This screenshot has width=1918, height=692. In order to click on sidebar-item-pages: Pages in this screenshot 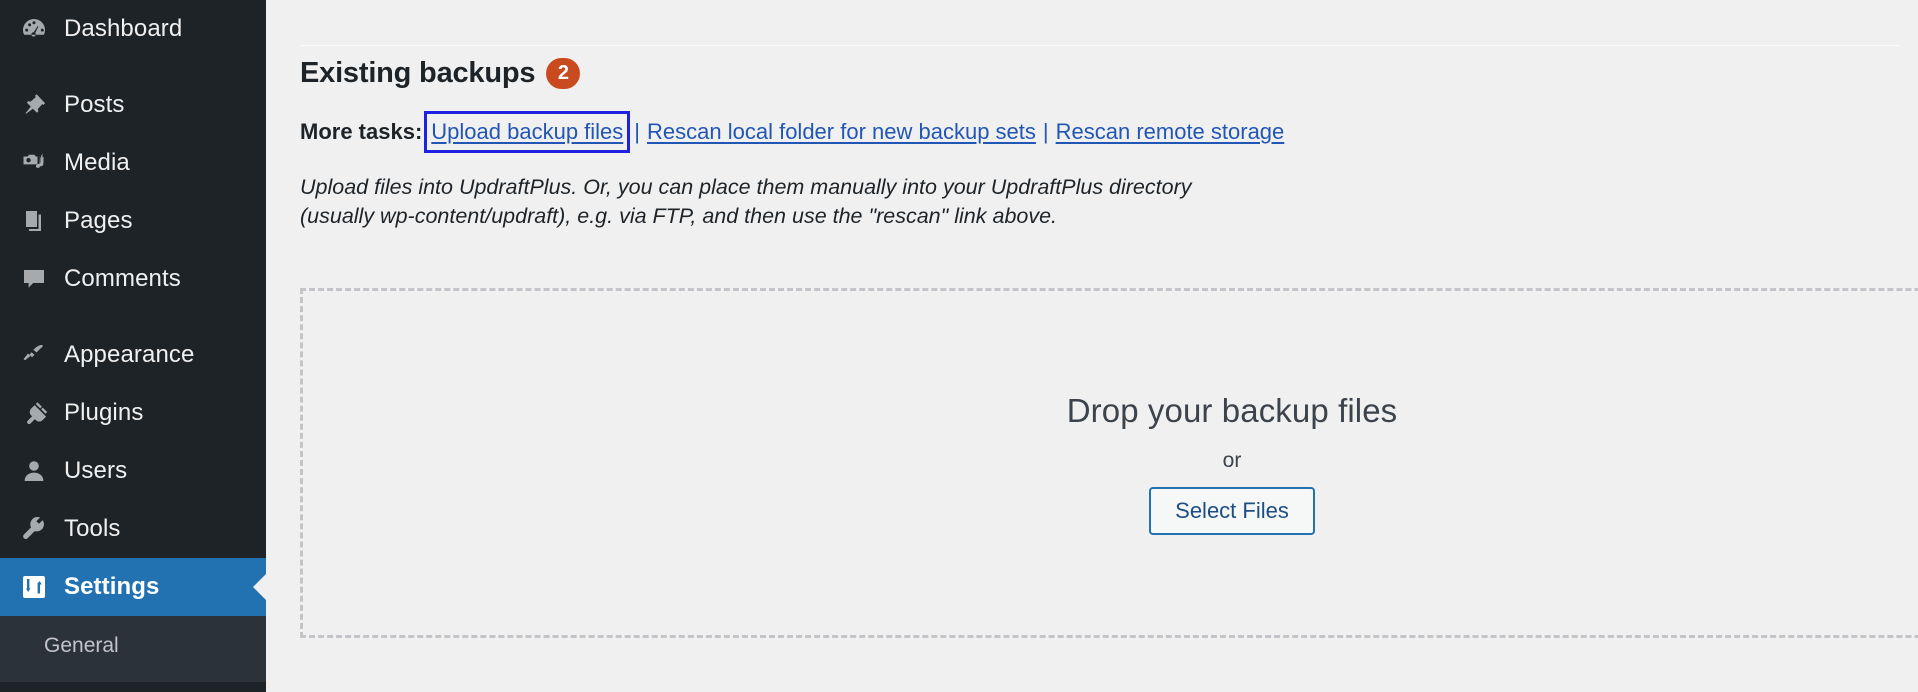, I will do `click(133, 221)`.